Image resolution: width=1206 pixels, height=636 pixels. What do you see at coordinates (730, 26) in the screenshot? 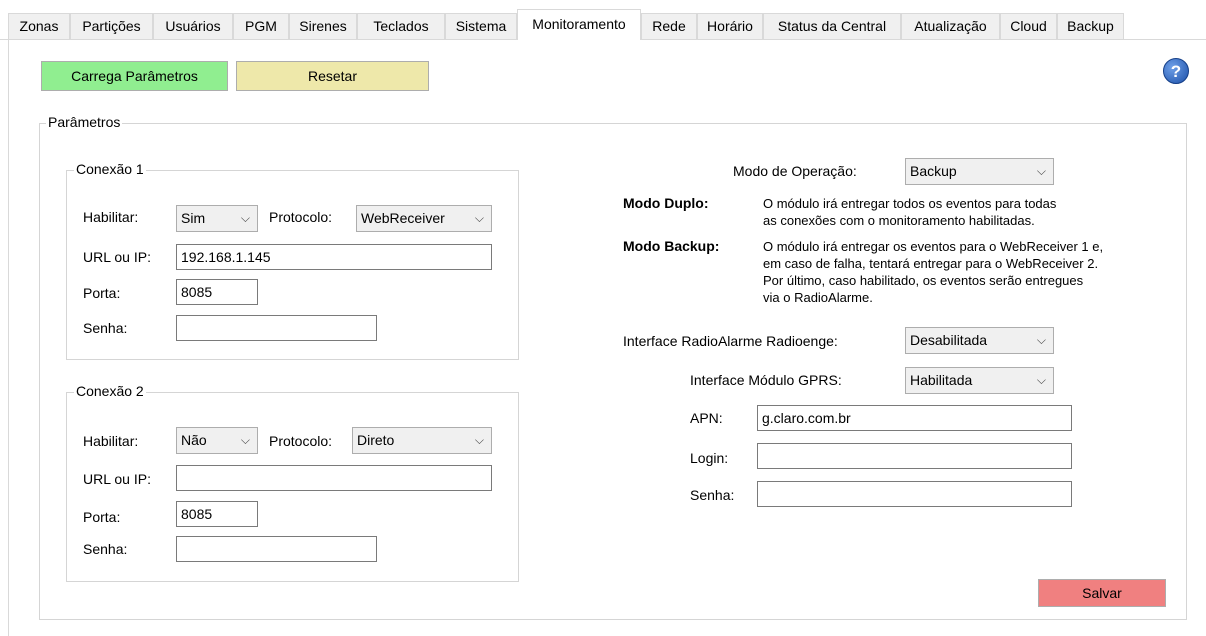
I see `tab-horario: Horário` at bounding box center [730, 26].